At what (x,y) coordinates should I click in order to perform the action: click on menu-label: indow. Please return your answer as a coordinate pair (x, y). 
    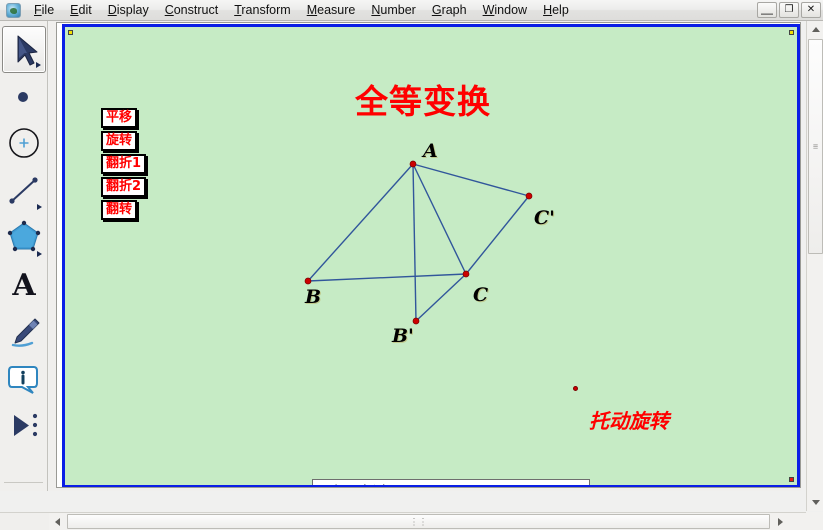
    Looking at the image, I should click on (511, 10).